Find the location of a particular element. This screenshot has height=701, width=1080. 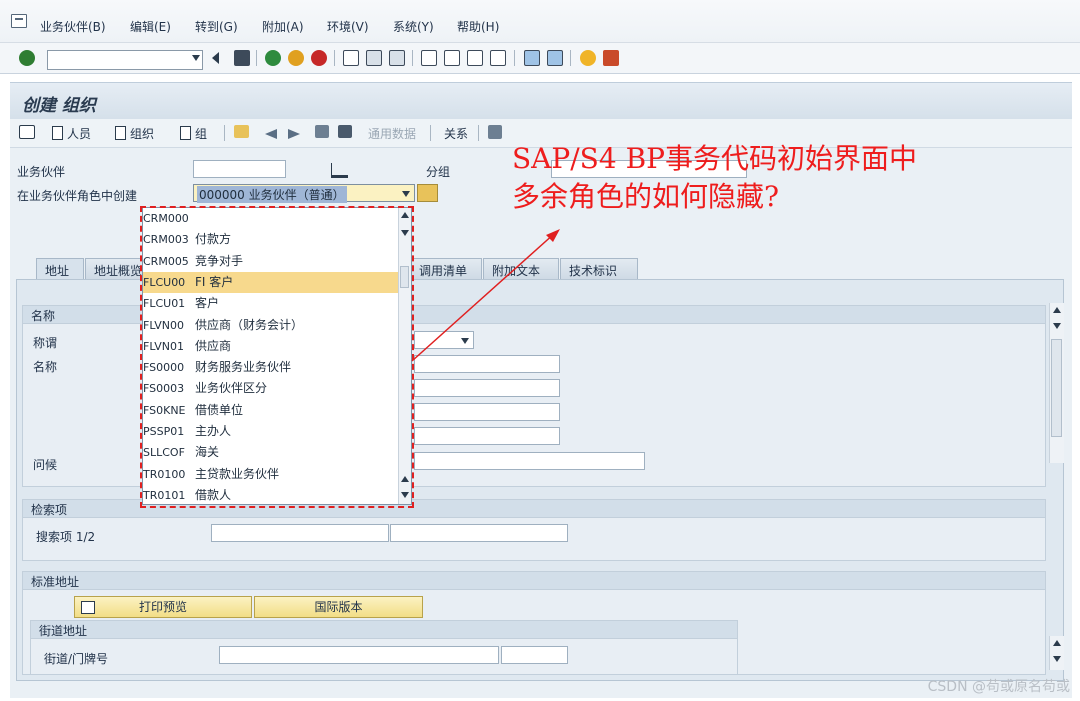

watermark: CSDN @苟或原名苟或 is located at coordinates (998, 687).